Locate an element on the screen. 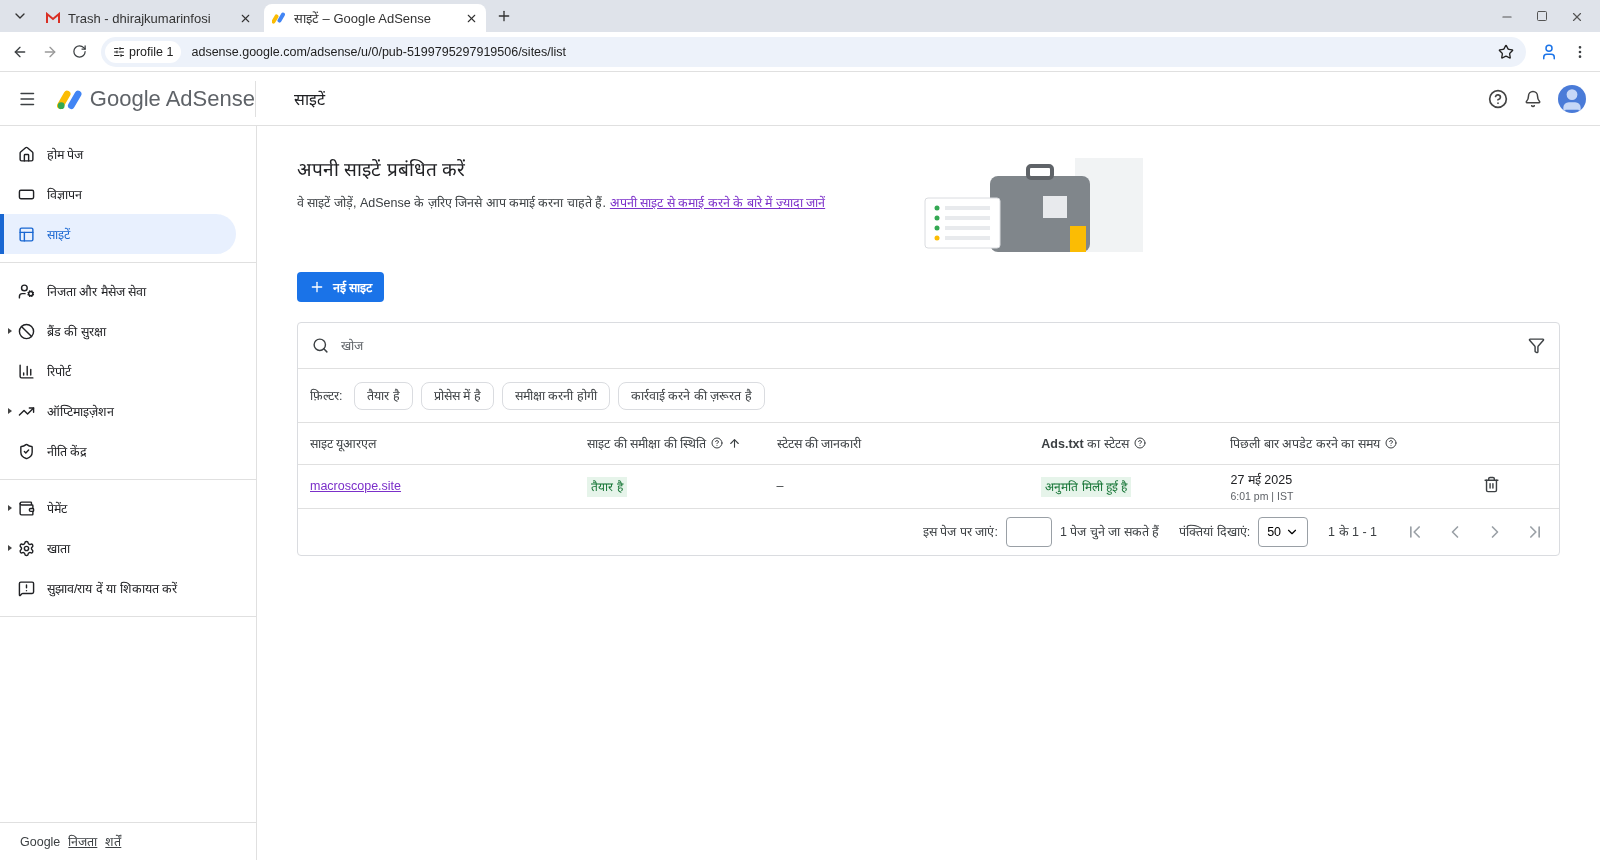 This screenshot has width=1600, height=860. column-header: Ads.txt का स्टेटस is located at coordinates (1093, 443).